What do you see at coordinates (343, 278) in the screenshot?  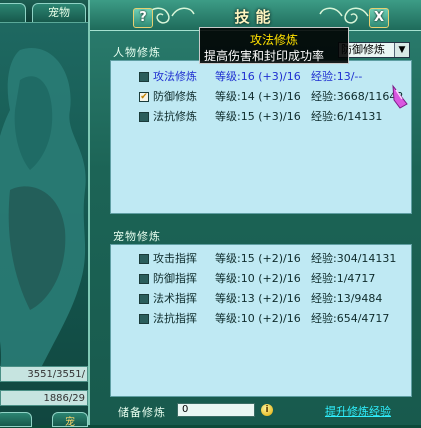 I see `skill-exp: 经验:1/4717` at bounding box center [343, 278].